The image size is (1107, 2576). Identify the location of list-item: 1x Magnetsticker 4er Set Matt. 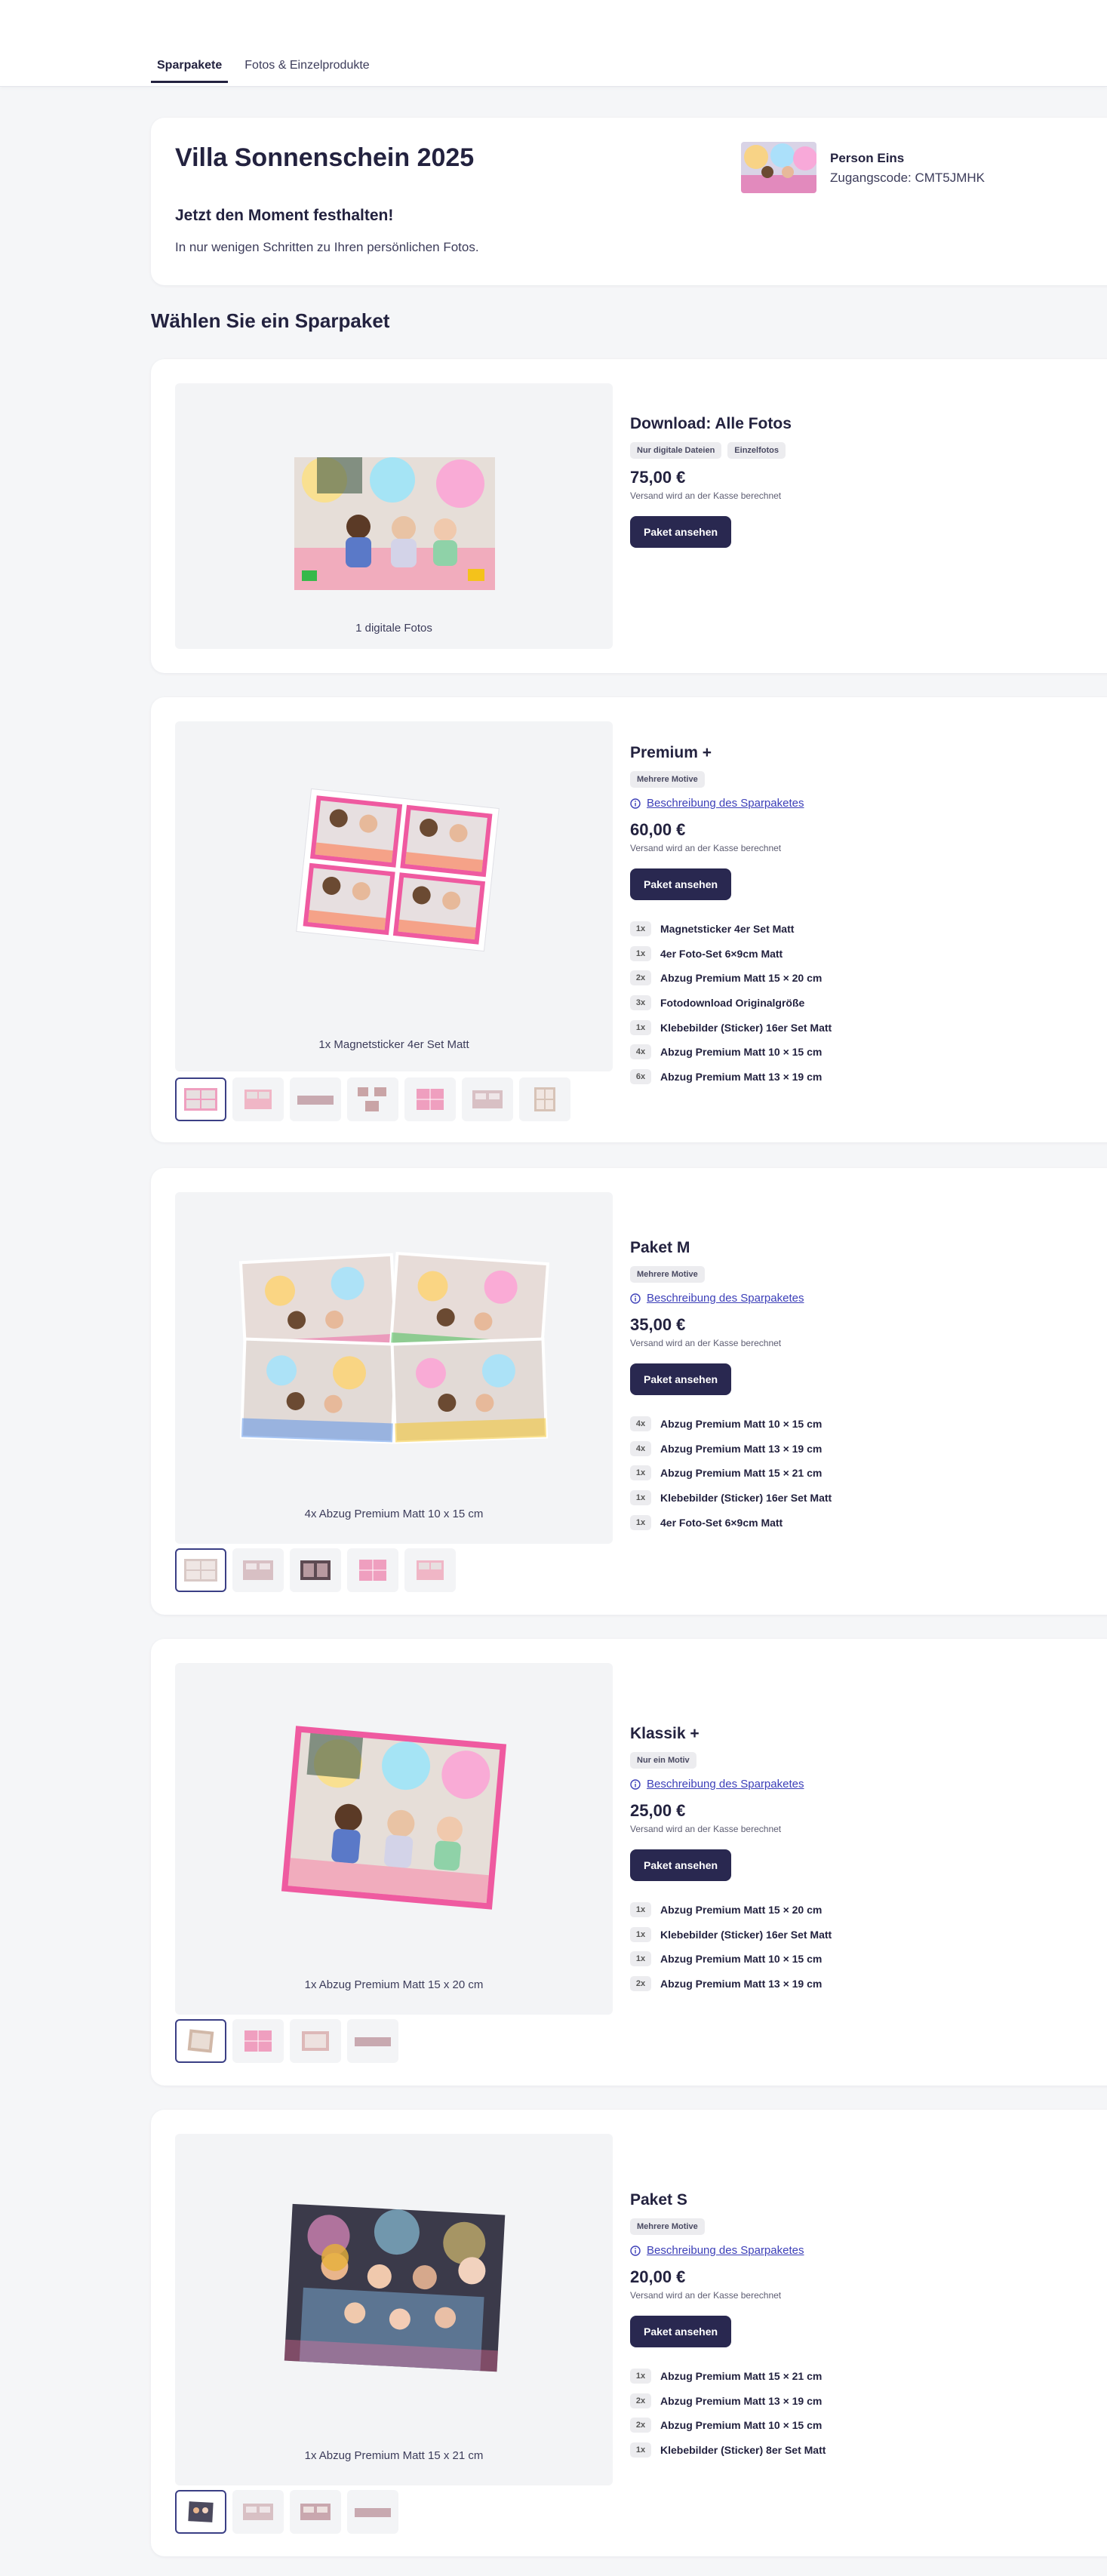
(731, 929).